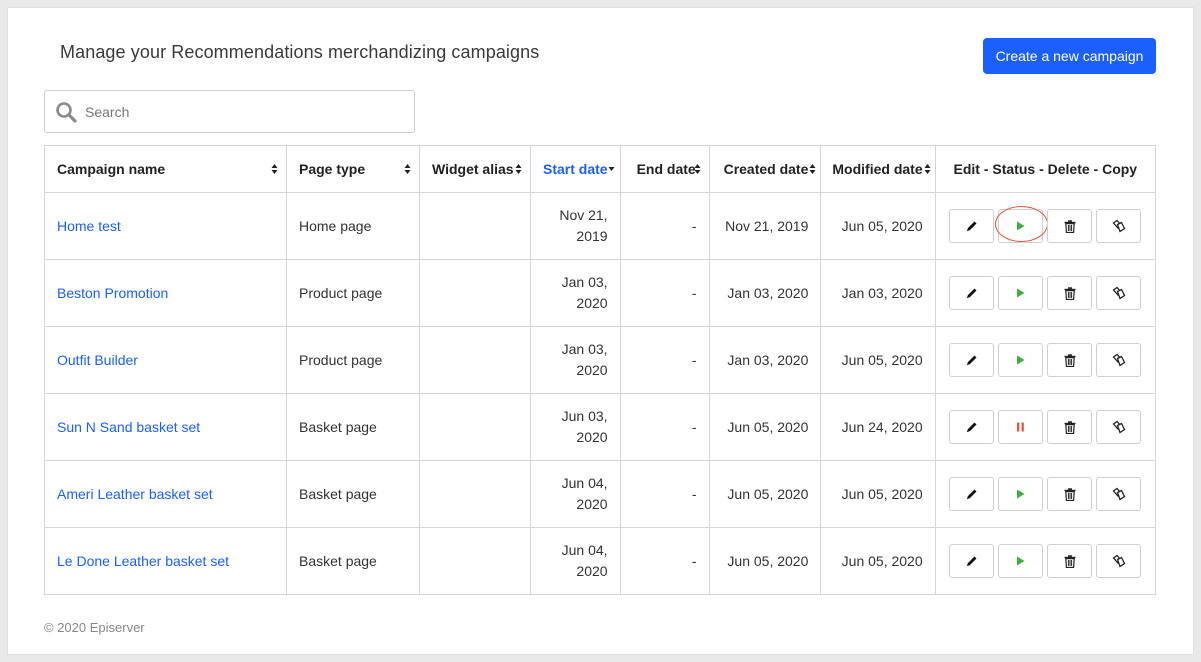 This screenshot has width=1201, height=662. What do you see at coordinates (143, 561) in the screenshot?
I see `campaign-link: Le Done Leather basket set` at bounding box center [143, 561].